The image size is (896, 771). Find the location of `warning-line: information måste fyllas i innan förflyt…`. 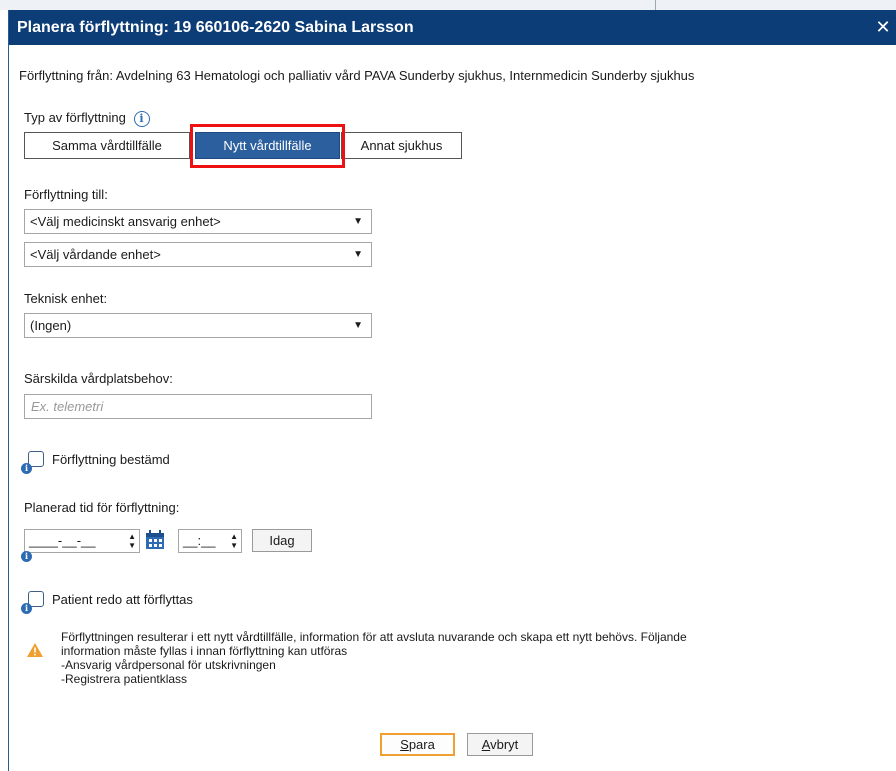

warning-line: information måste fyllas i innan förflyt… is located at coordinates (204, 651).